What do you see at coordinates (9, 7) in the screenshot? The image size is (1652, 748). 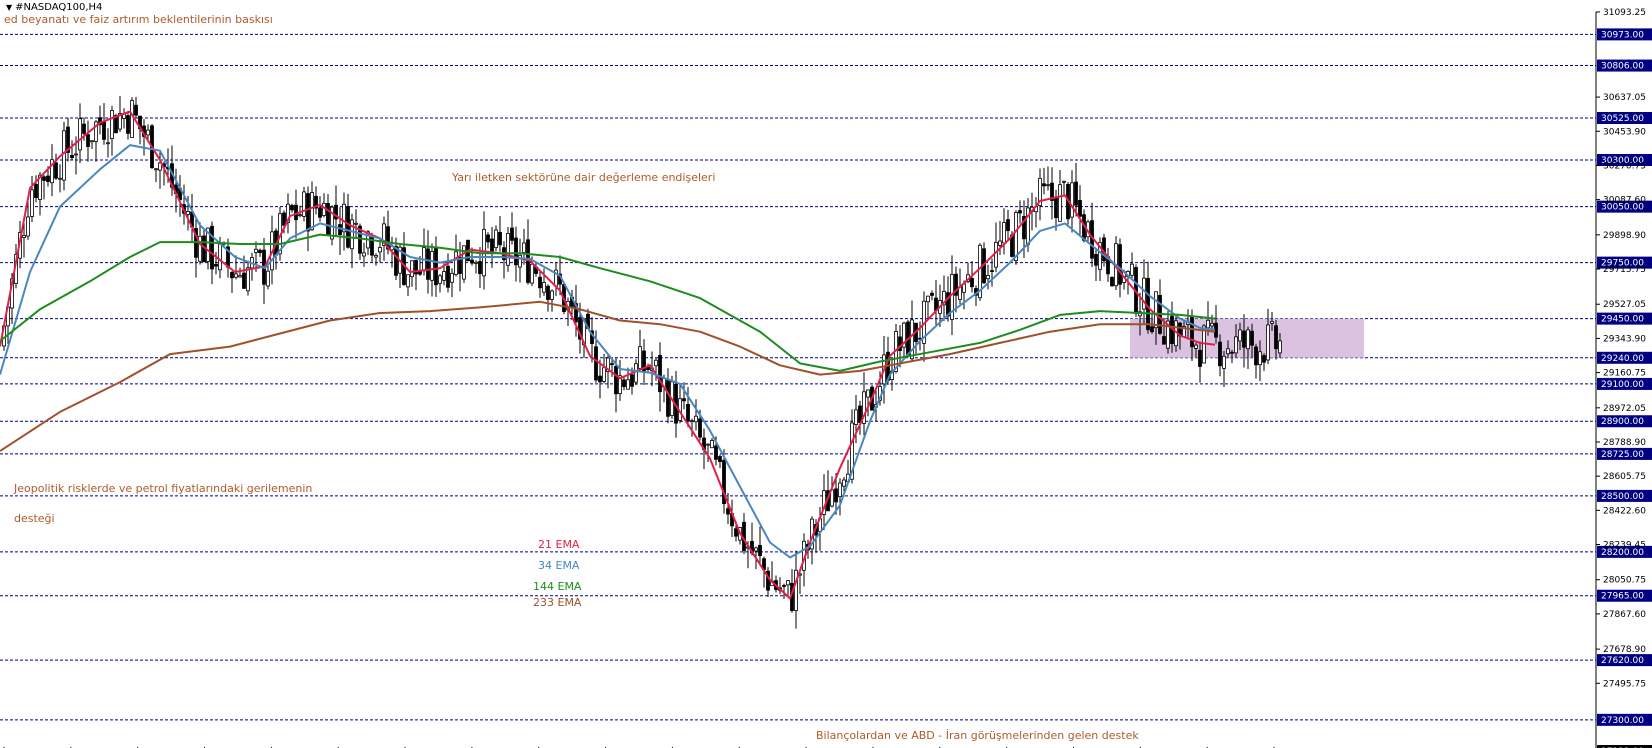 I see `dropdown-triangle-icon: ▼` at bounding box center [9, 7].